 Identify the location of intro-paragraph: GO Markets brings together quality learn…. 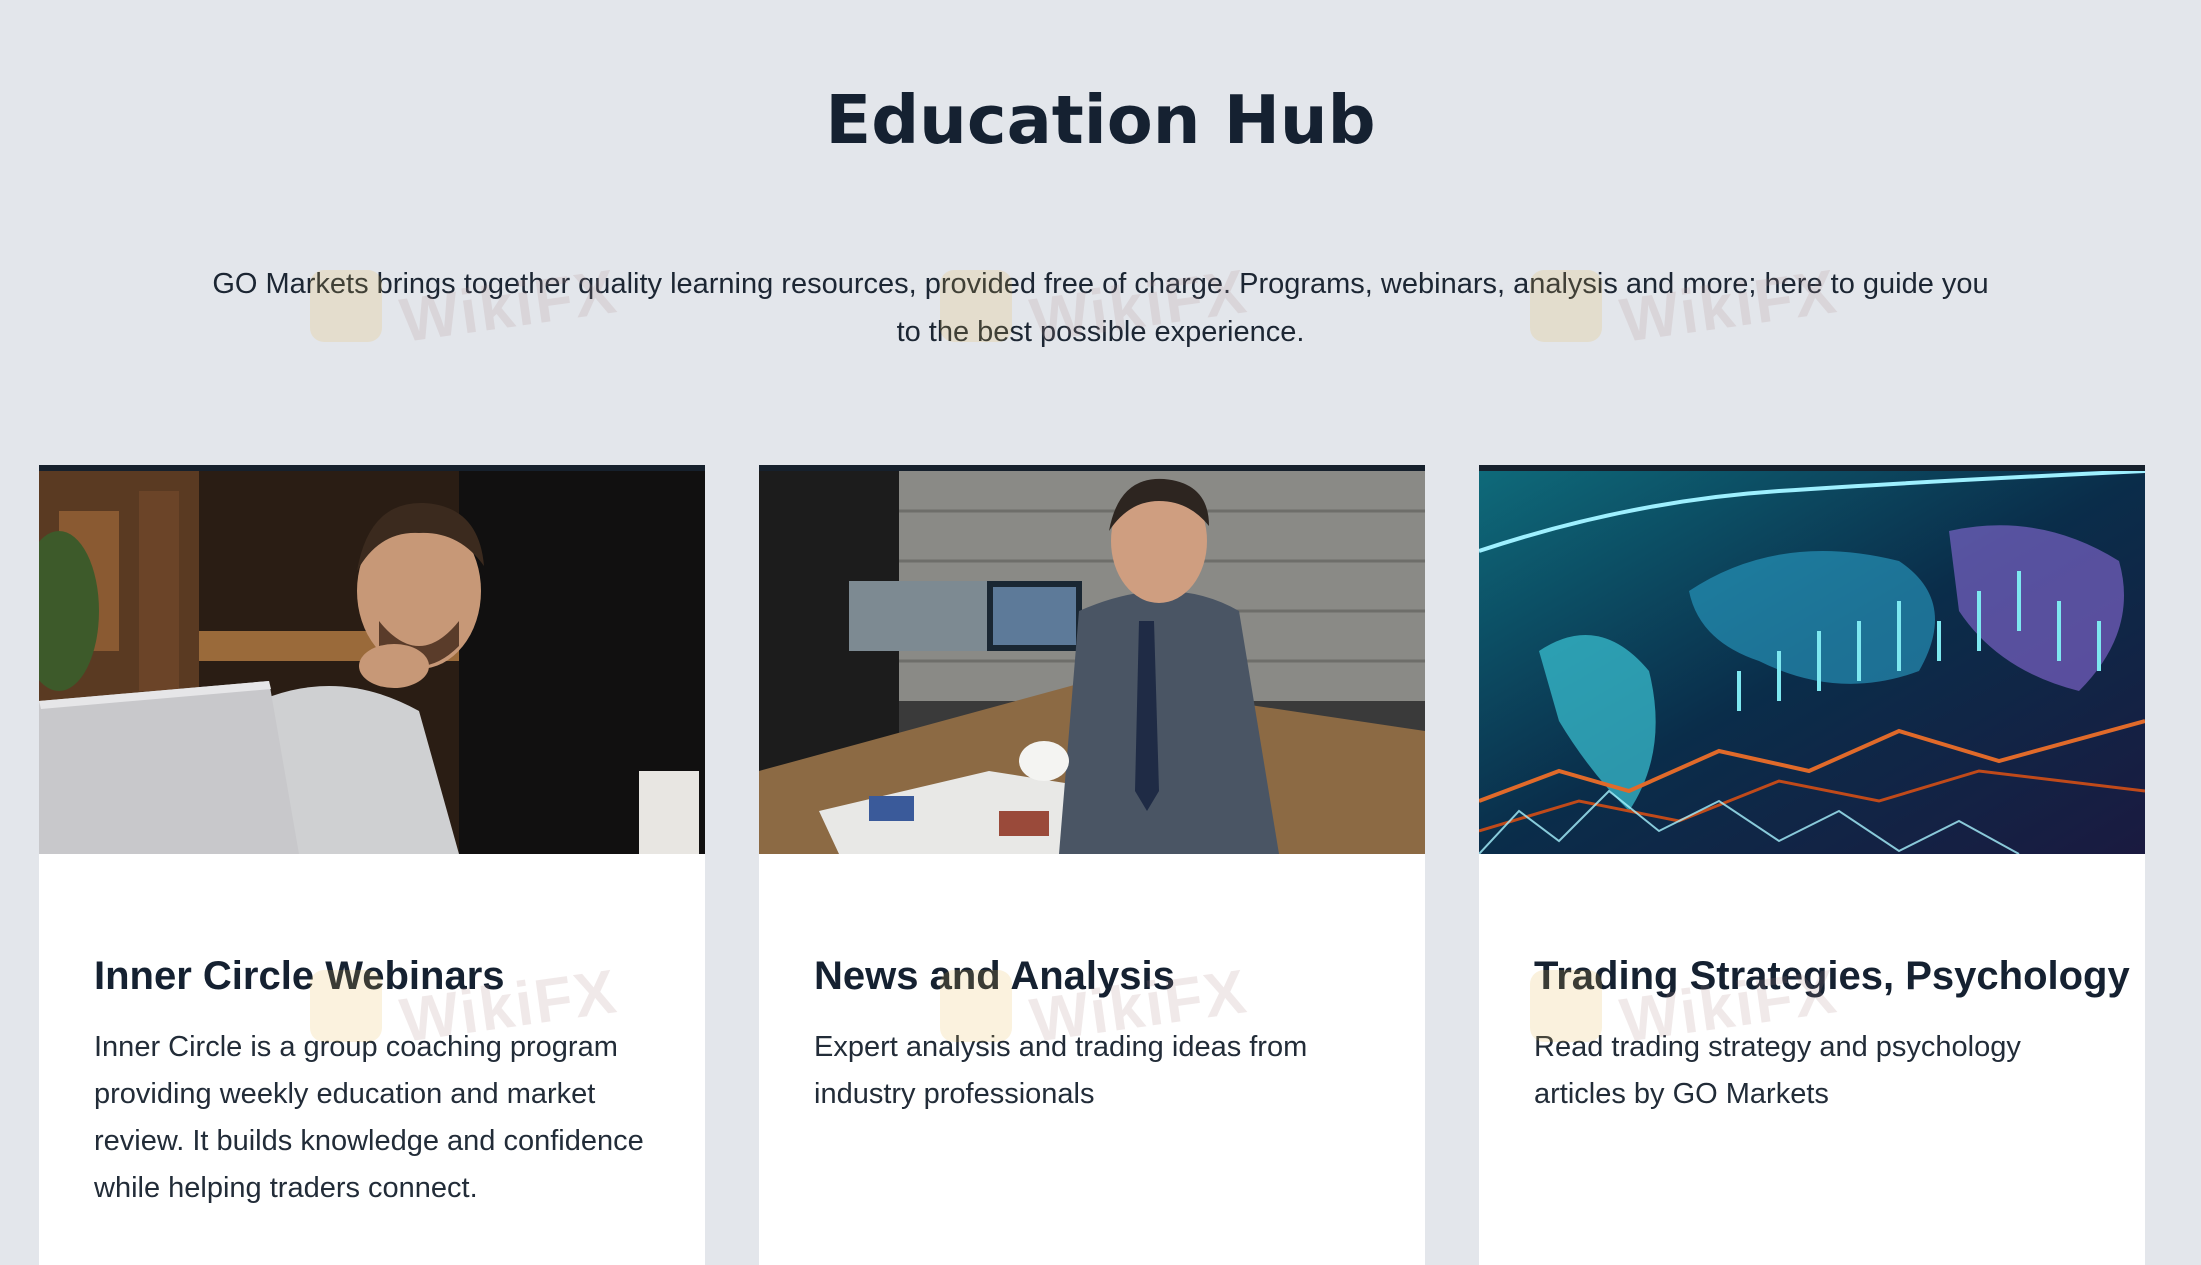
(1100, 308).